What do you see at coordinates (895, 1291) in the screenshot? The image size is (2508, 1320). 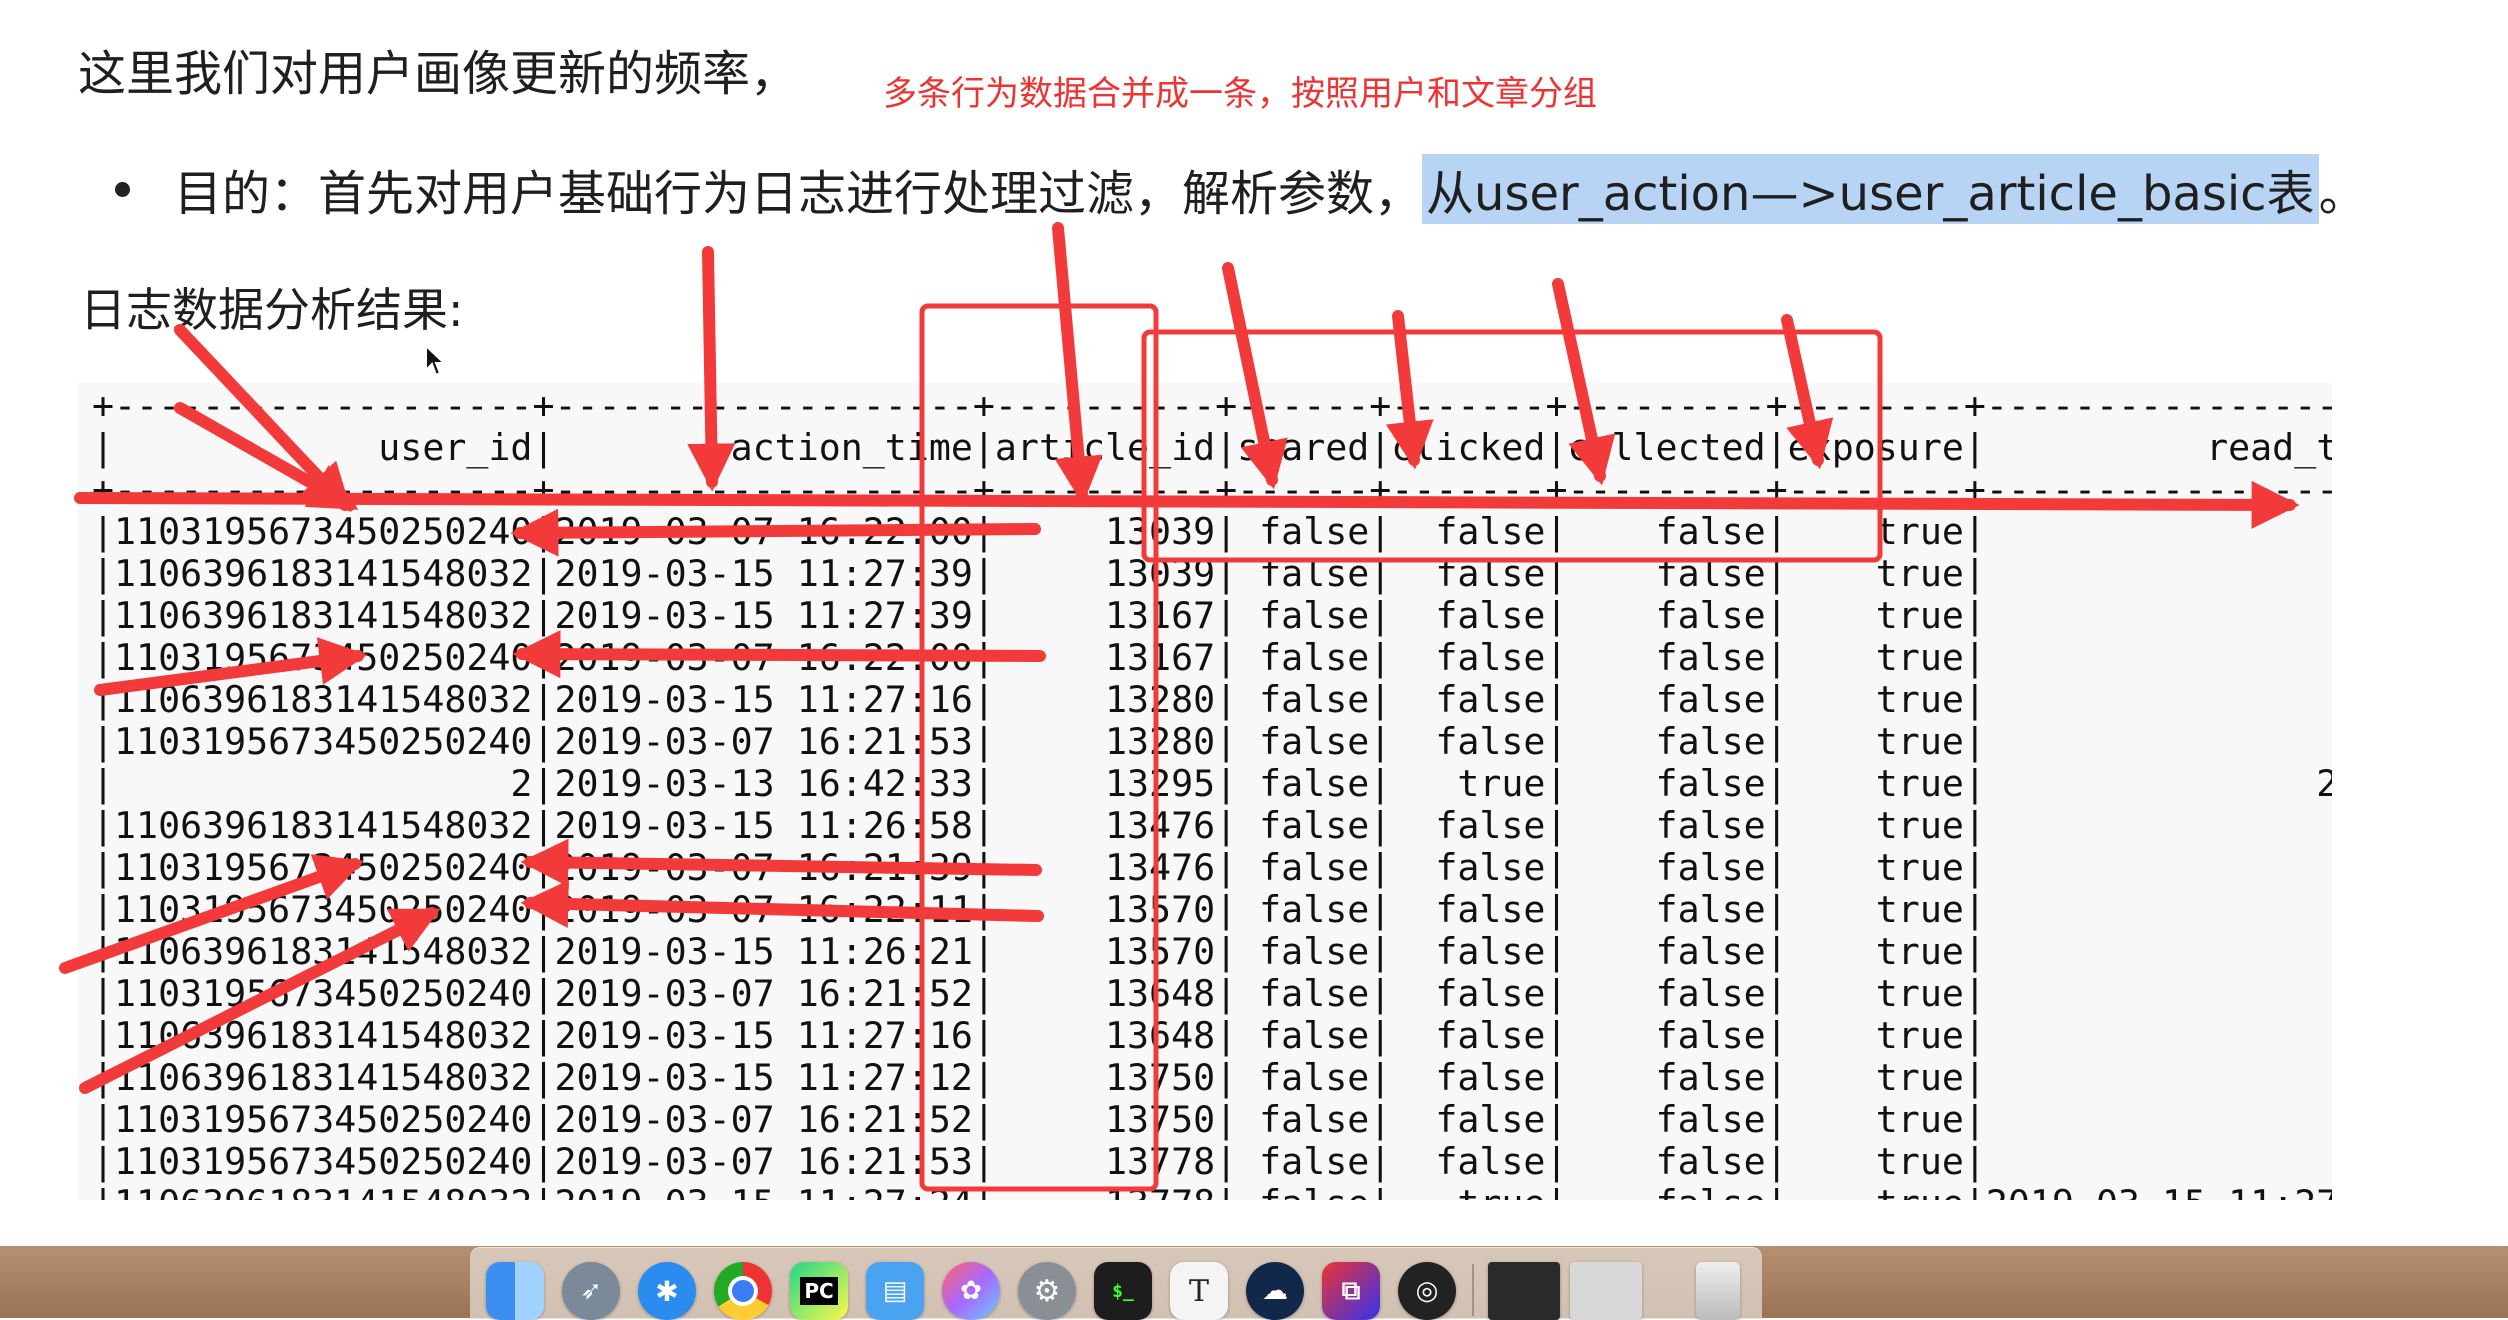 I see `keynote-icon: ▤` at bounding box center [895, 1291].